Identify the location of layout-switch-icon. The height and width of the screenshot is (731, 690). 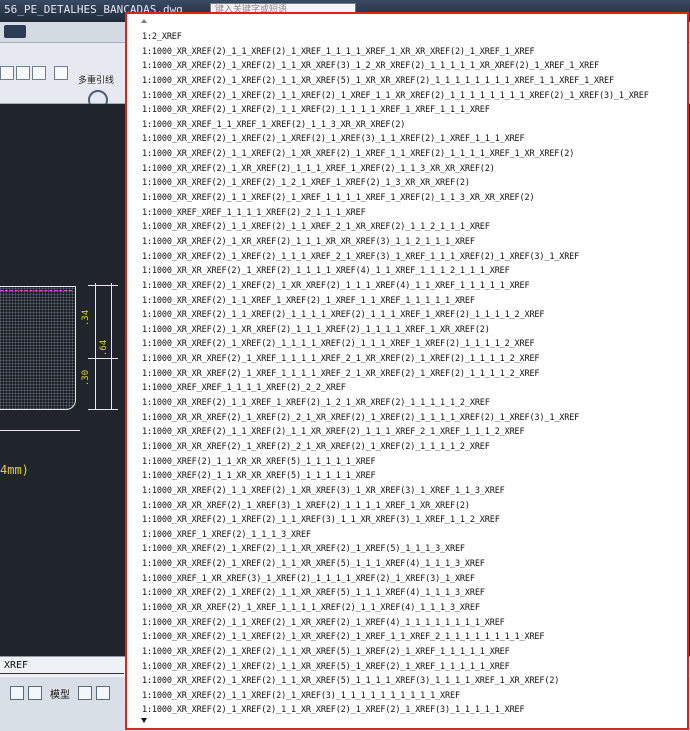
(103, 693).